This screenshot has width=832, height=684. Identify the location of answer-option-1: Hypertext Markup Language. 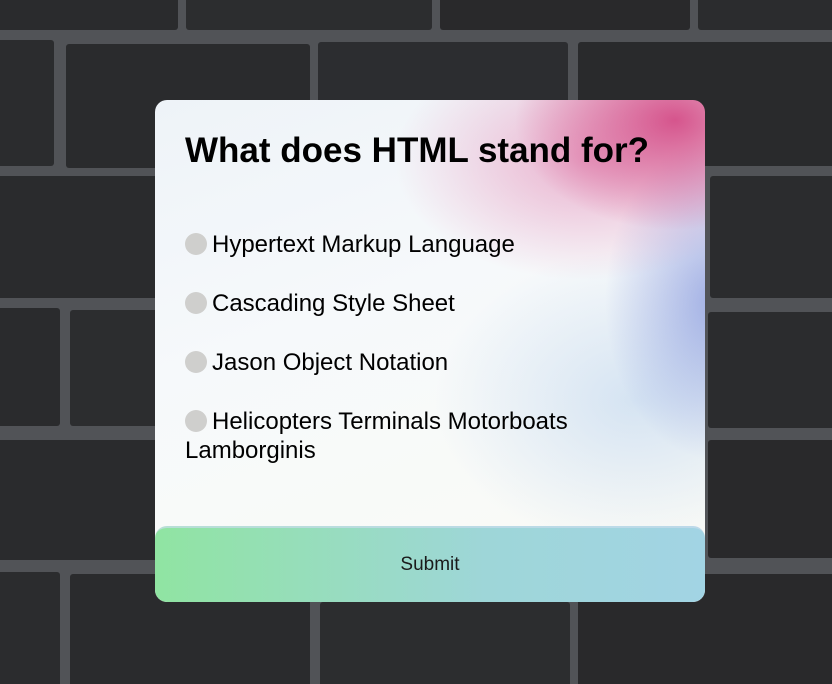
(435, 244).